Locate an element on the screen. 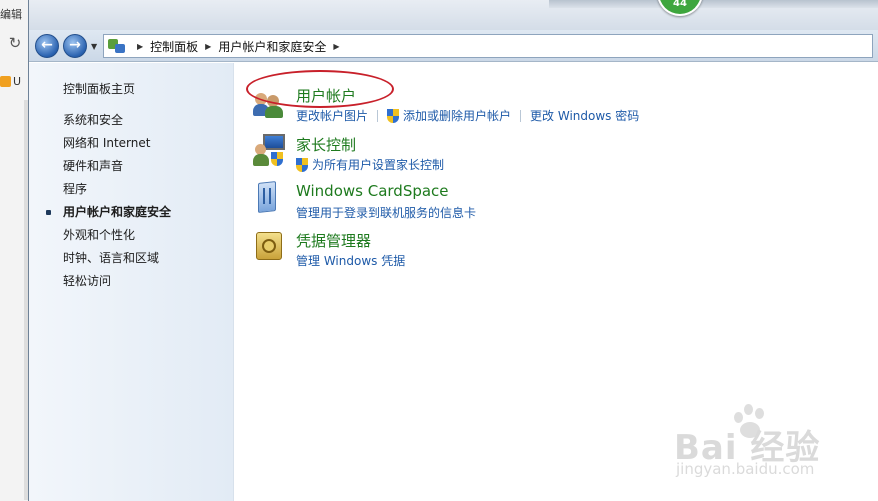  control-panel-icon is located at coordinates (117, 46).